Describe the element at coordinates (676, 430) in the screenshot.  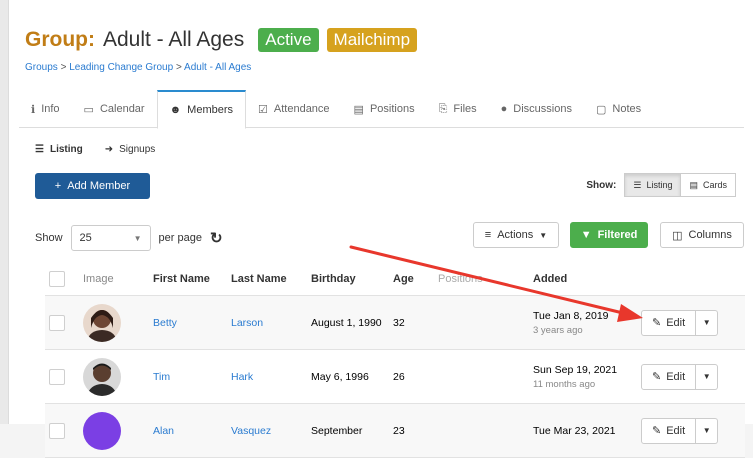
I see `edit-label: Edit` at that location.